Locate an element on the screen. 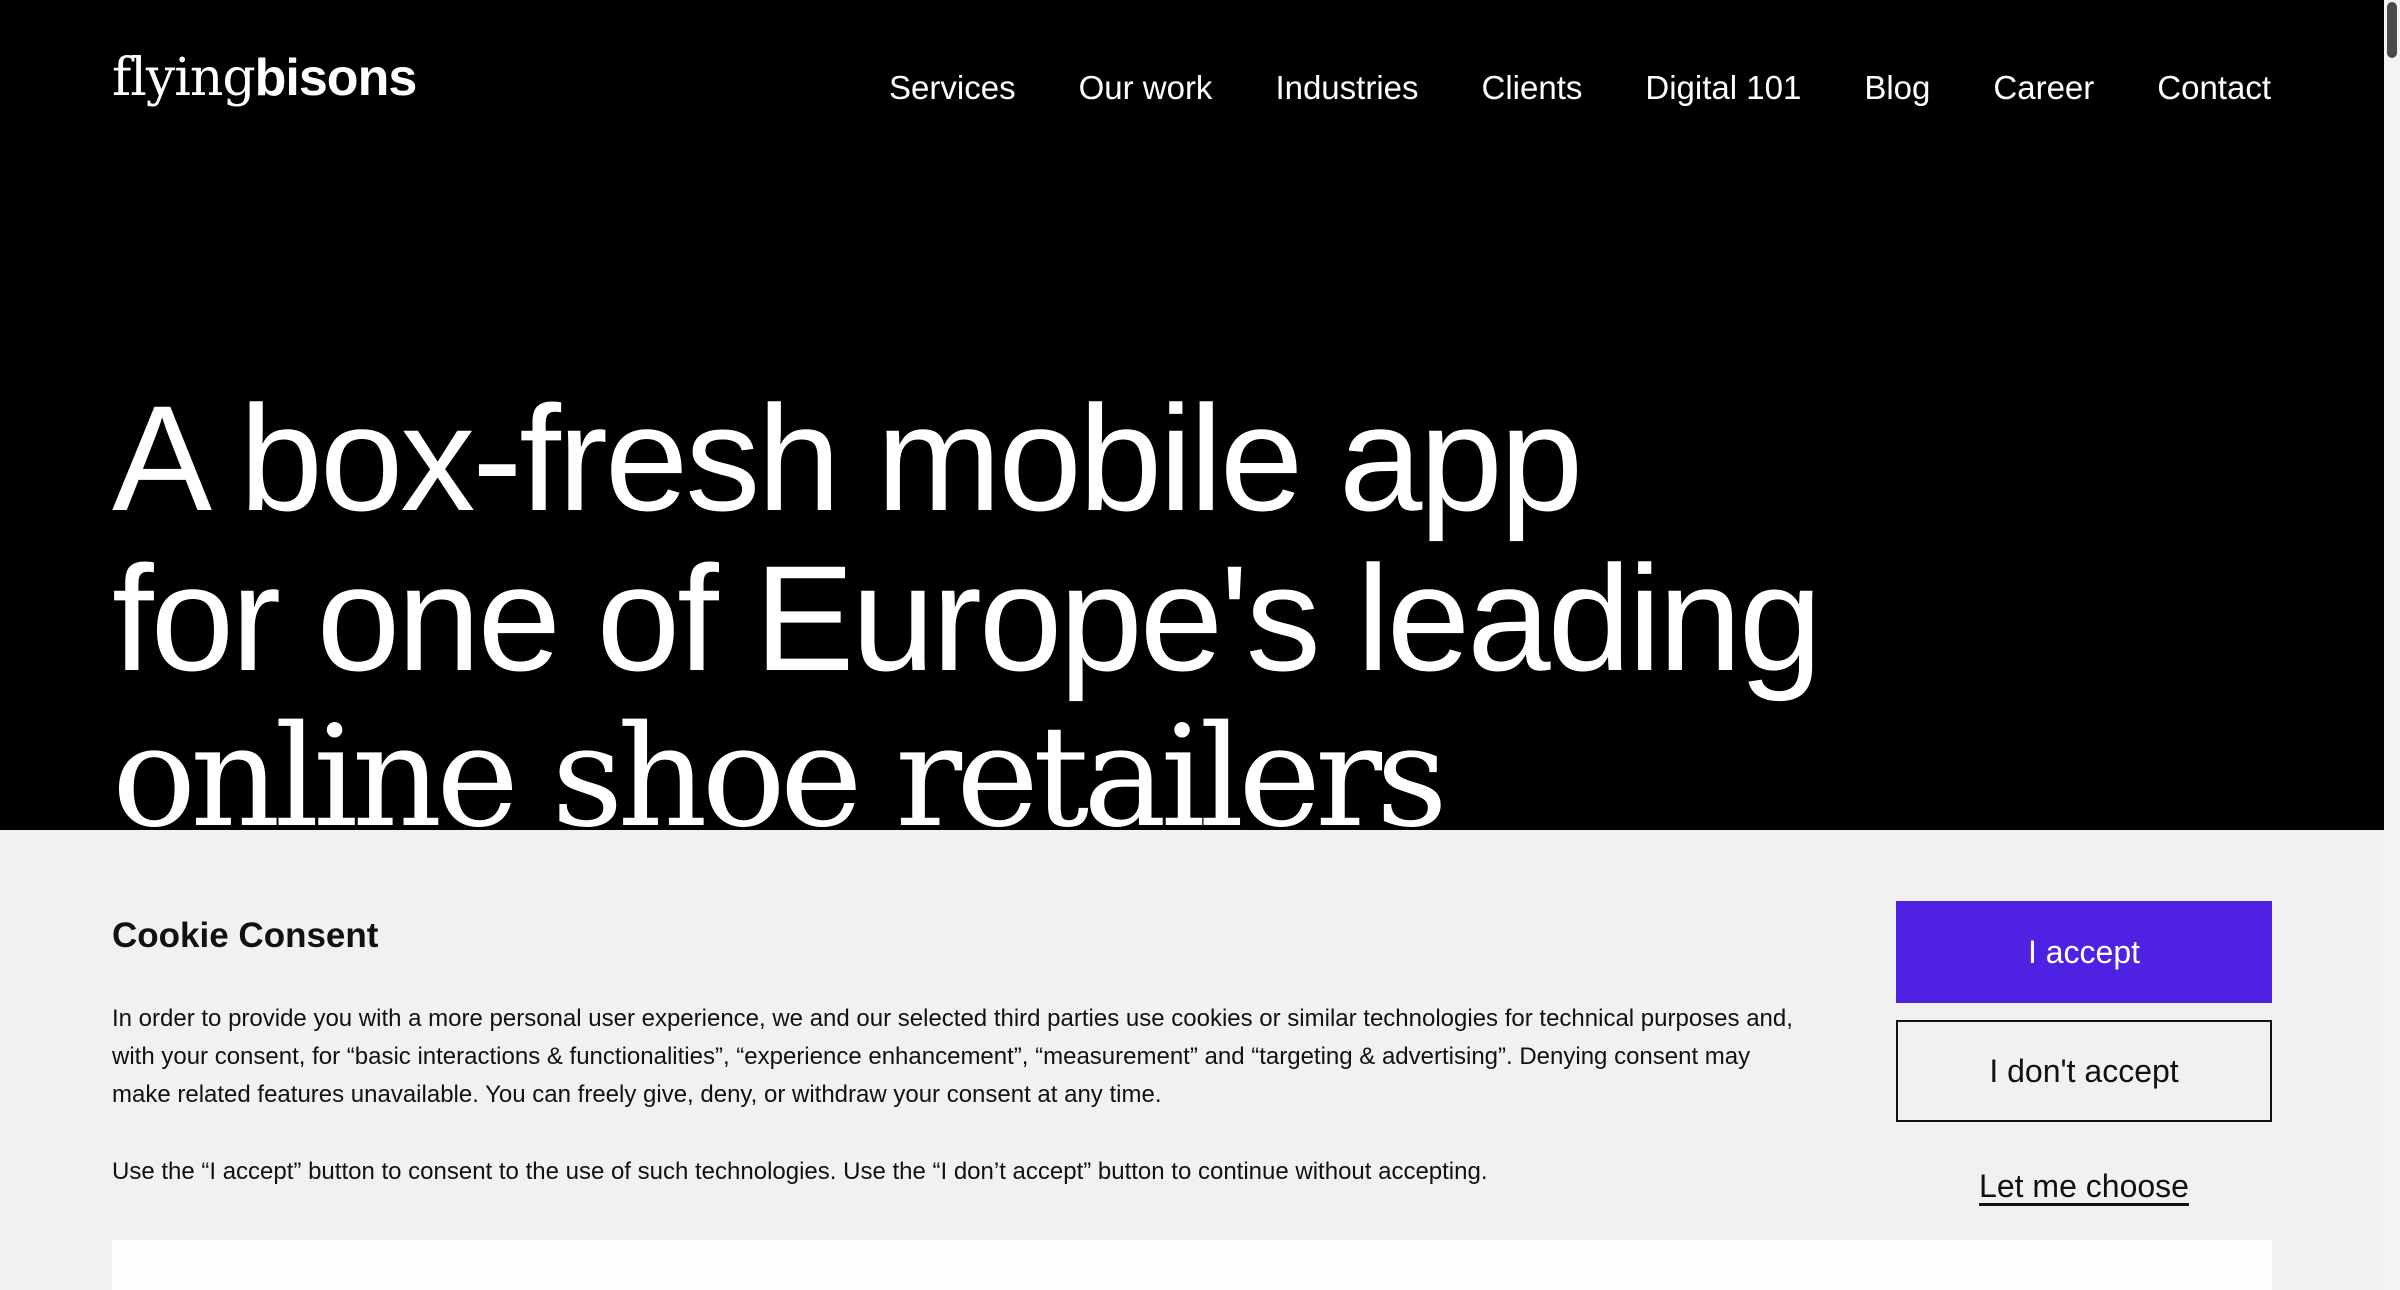 The width and height of the screenshot is (2400, 1290). logo-part-flying: flying is located at coordinates (184, 78).